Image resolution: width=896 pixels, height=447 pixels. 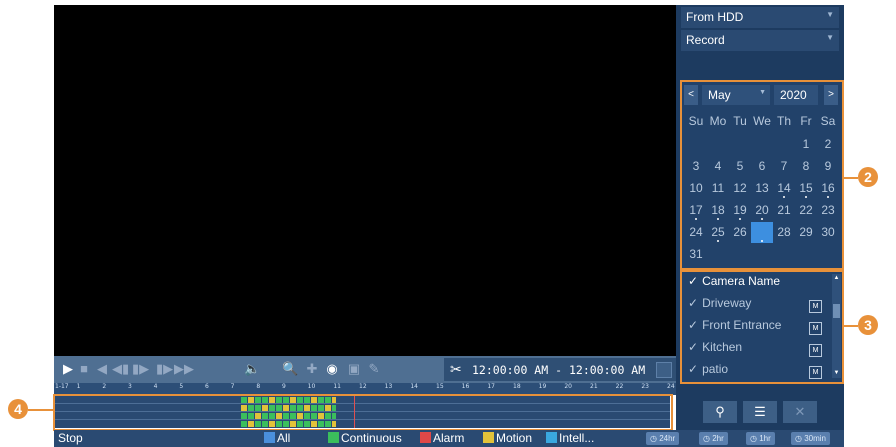 I want to click on calendar-day: 4, so click(x=718, y=166).